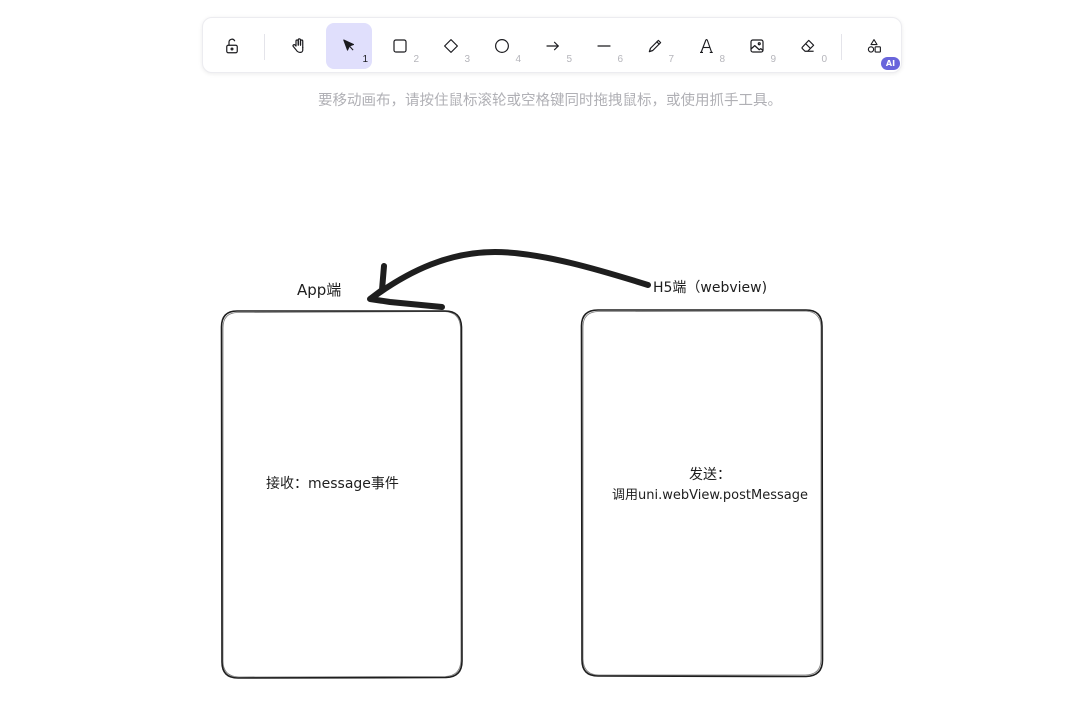 This screenshot has height=720, width=1080. What do you see at coordinates (332, 483) in the screenshot?
I see `app-box-text: 接收：message事件` at bounding box center [332, 483].